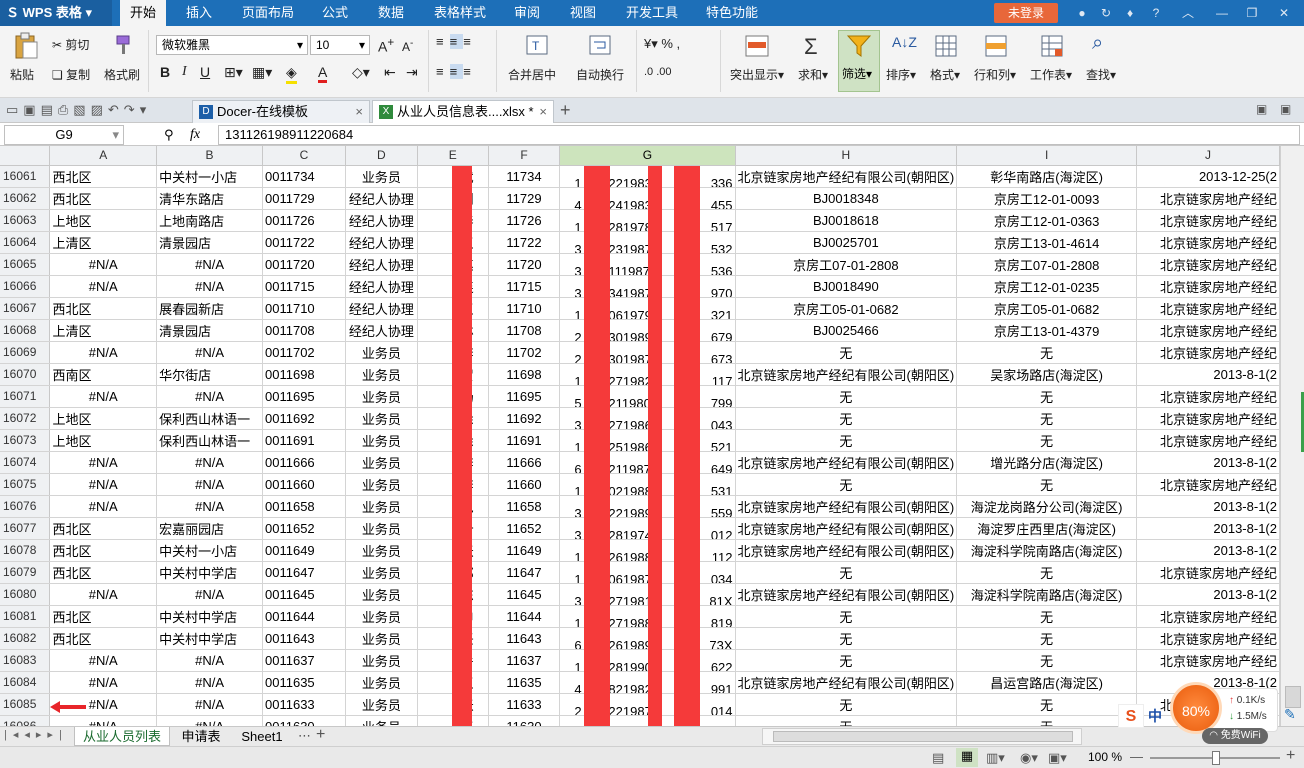 The image size is (1304, 768). I want to click on cell: 0011649, so click(304, 550).